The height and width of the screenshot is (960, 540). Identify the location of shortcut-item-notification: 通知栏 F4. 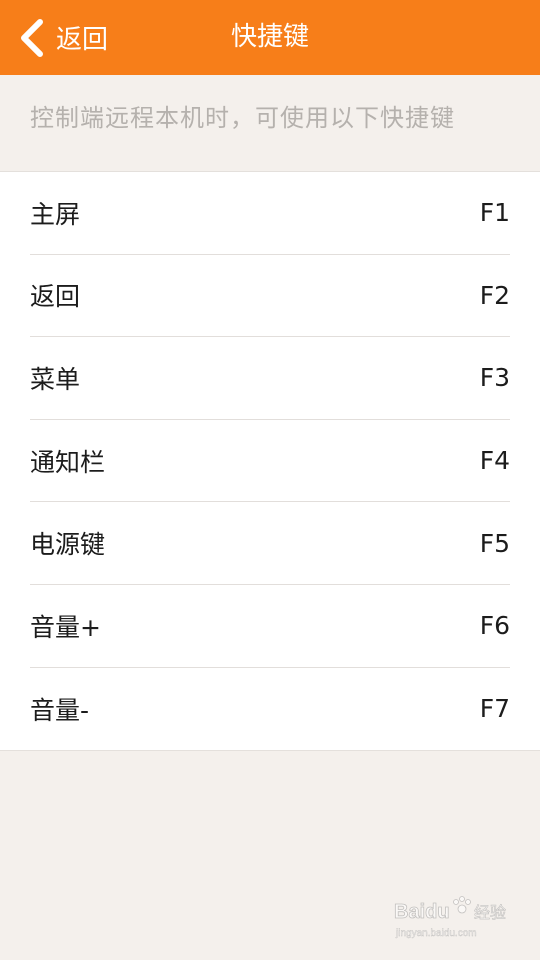
(270, 461).